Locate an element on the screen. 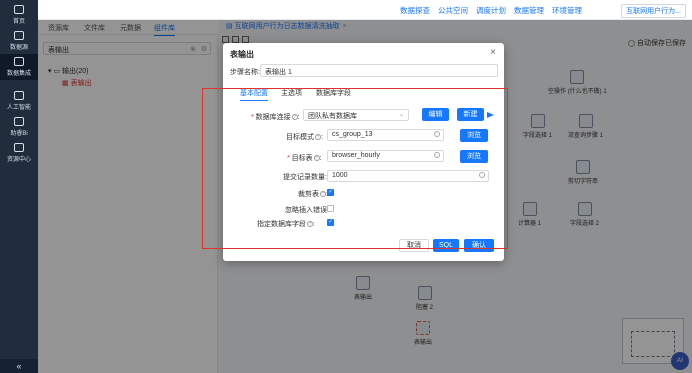 This screenshot has width=692, height=373. nav-item-home: 首页 is located at coordinates (19, 15).